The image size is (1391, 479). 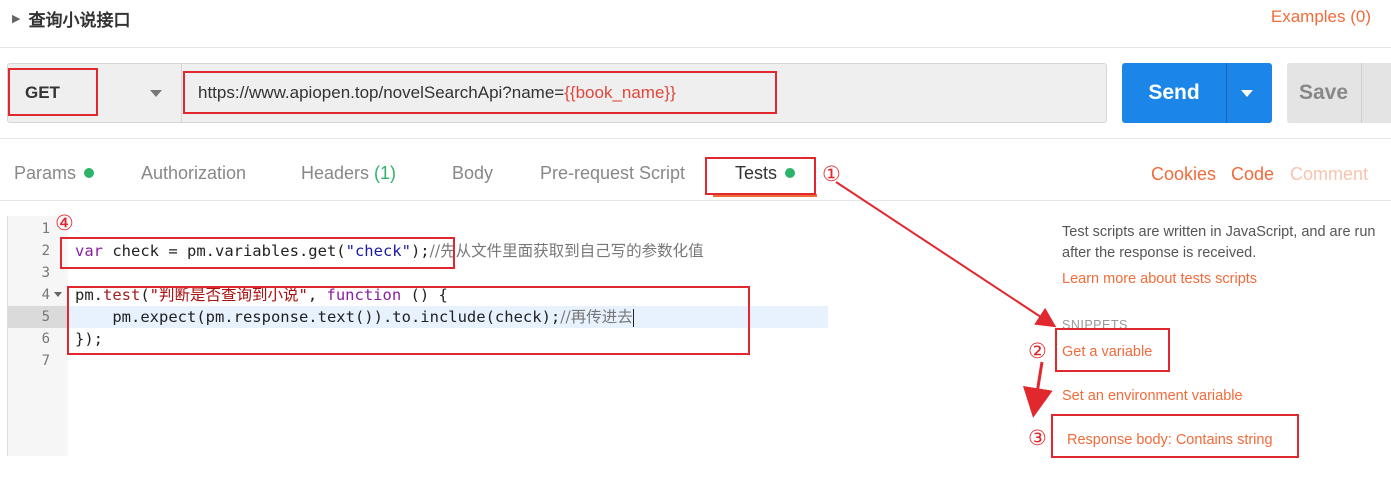 I want to click on arrow-to-contains-string, so click(x=1037, y=389).